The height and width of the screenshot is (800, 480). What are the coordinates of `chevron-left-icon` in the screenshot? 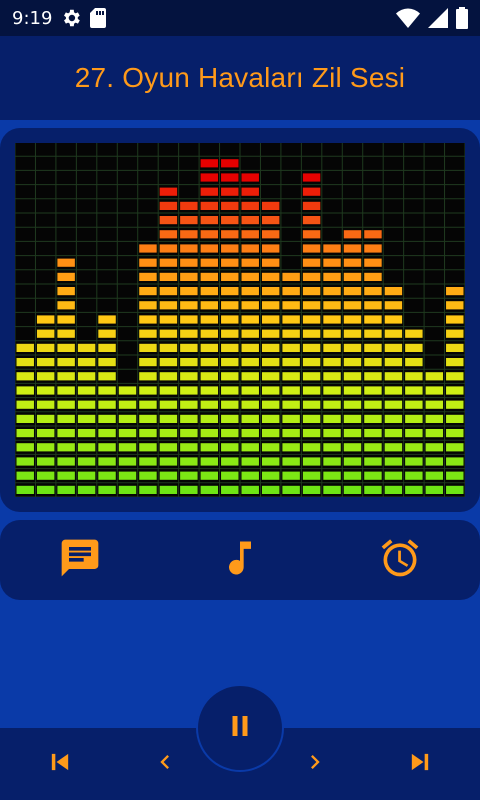 It's located at (165, 764).